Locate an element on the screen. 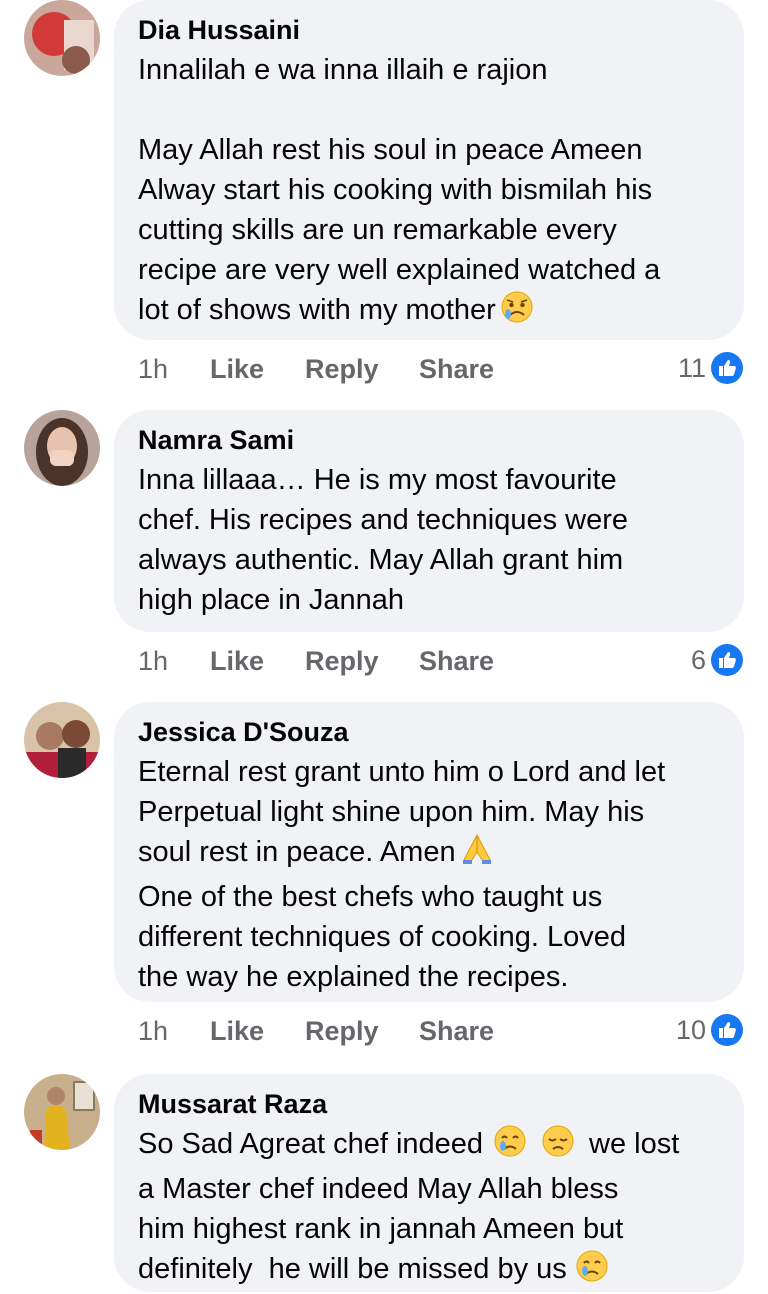 The width and height of the screenshot is (768, 1294). comment-actions: 1h Like Reply Share 11 is located at coordinates (441, 370).